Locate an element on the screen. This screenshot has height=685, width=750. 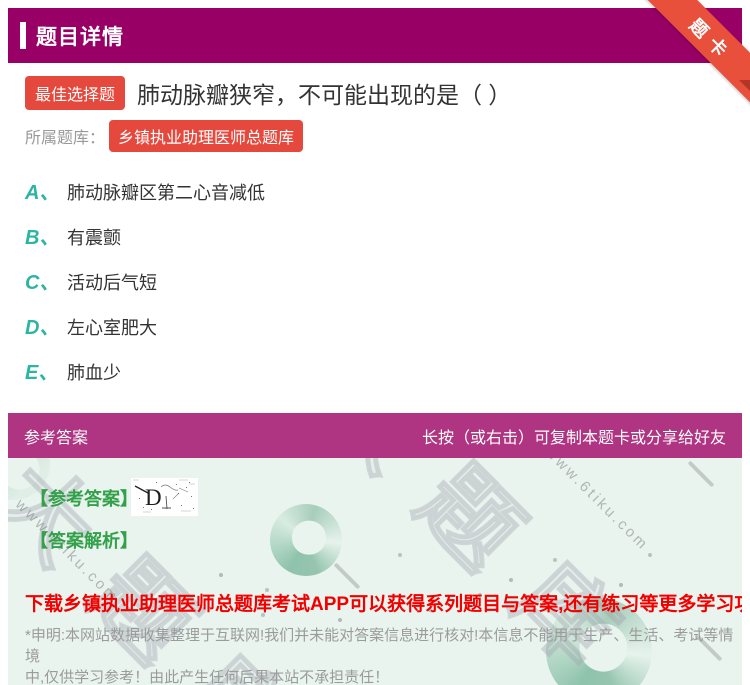
option-b-text: 有震颤 is located at coordinates (94, 238).